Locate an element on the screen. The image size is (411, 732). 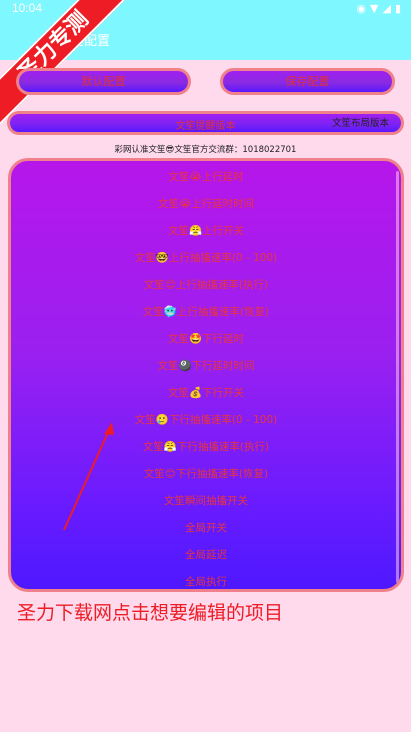
list-item: 文笙😭上行延时时间 is located at coordinates (206, 204).